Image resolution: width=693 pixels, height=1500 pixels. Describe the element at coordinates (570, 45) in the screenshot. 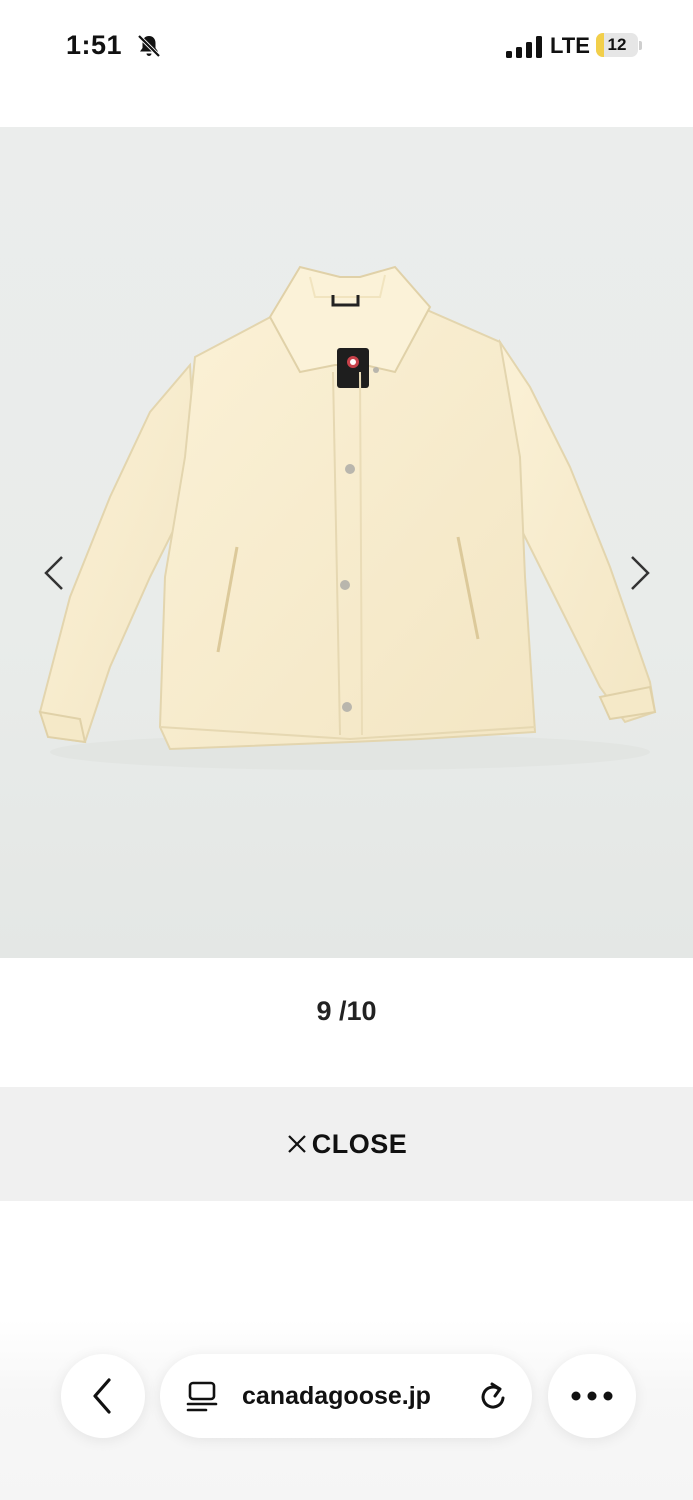

I see `network-type: LTE` at that location.